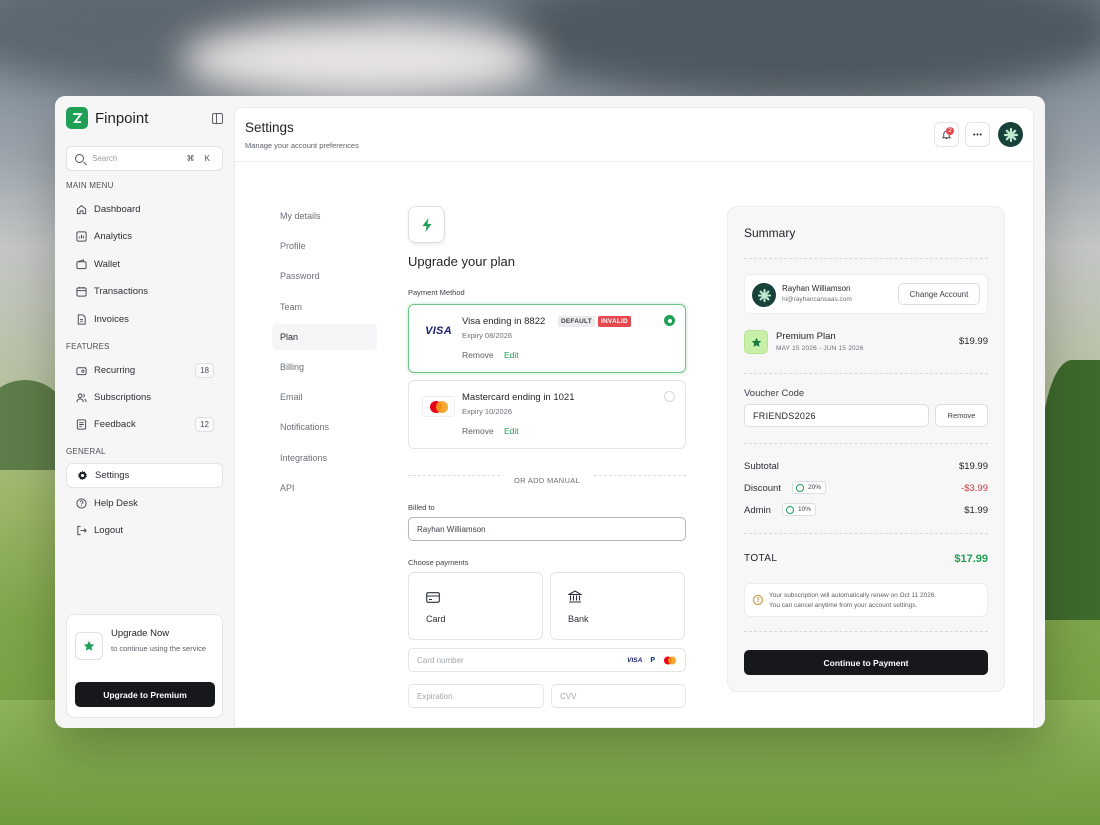  I want to click on sidebar-item-label: Help Desk, so click(116, 503).